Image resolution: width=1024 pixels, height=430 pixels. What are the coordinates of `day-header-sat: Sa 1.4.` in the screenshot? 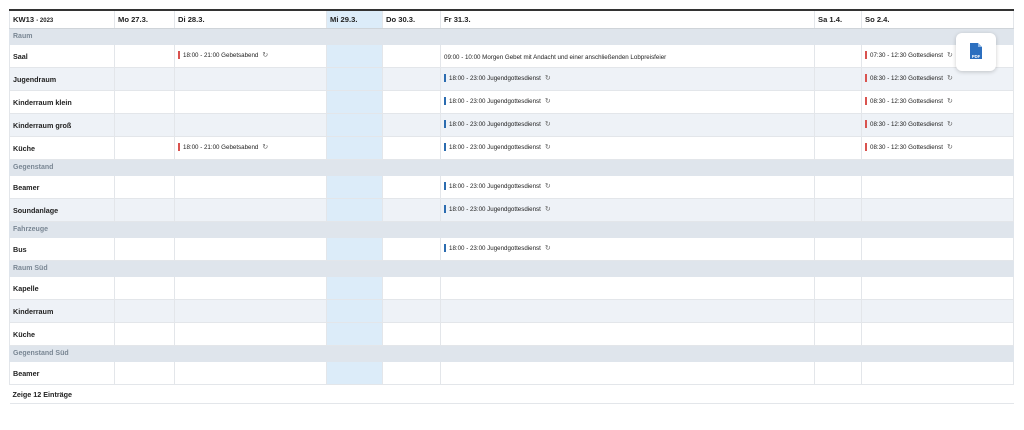 It's located at (838, 19).